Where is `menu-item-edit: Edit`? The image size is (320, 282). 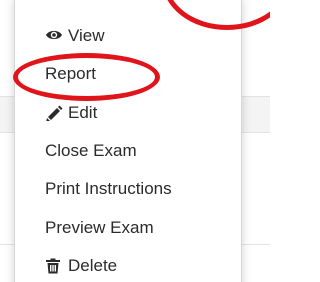 menu-item-edit: Edit is located at coordinates (108, 113).